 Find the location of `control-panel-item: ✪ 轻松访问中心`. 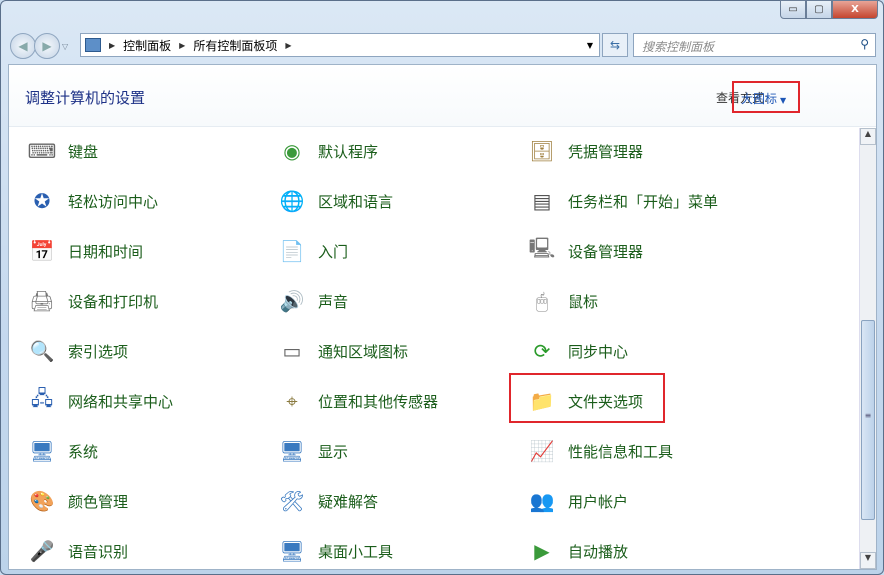

control-panel-item: ✪ 轻松访问中心 is located at coordinates (140, 201).